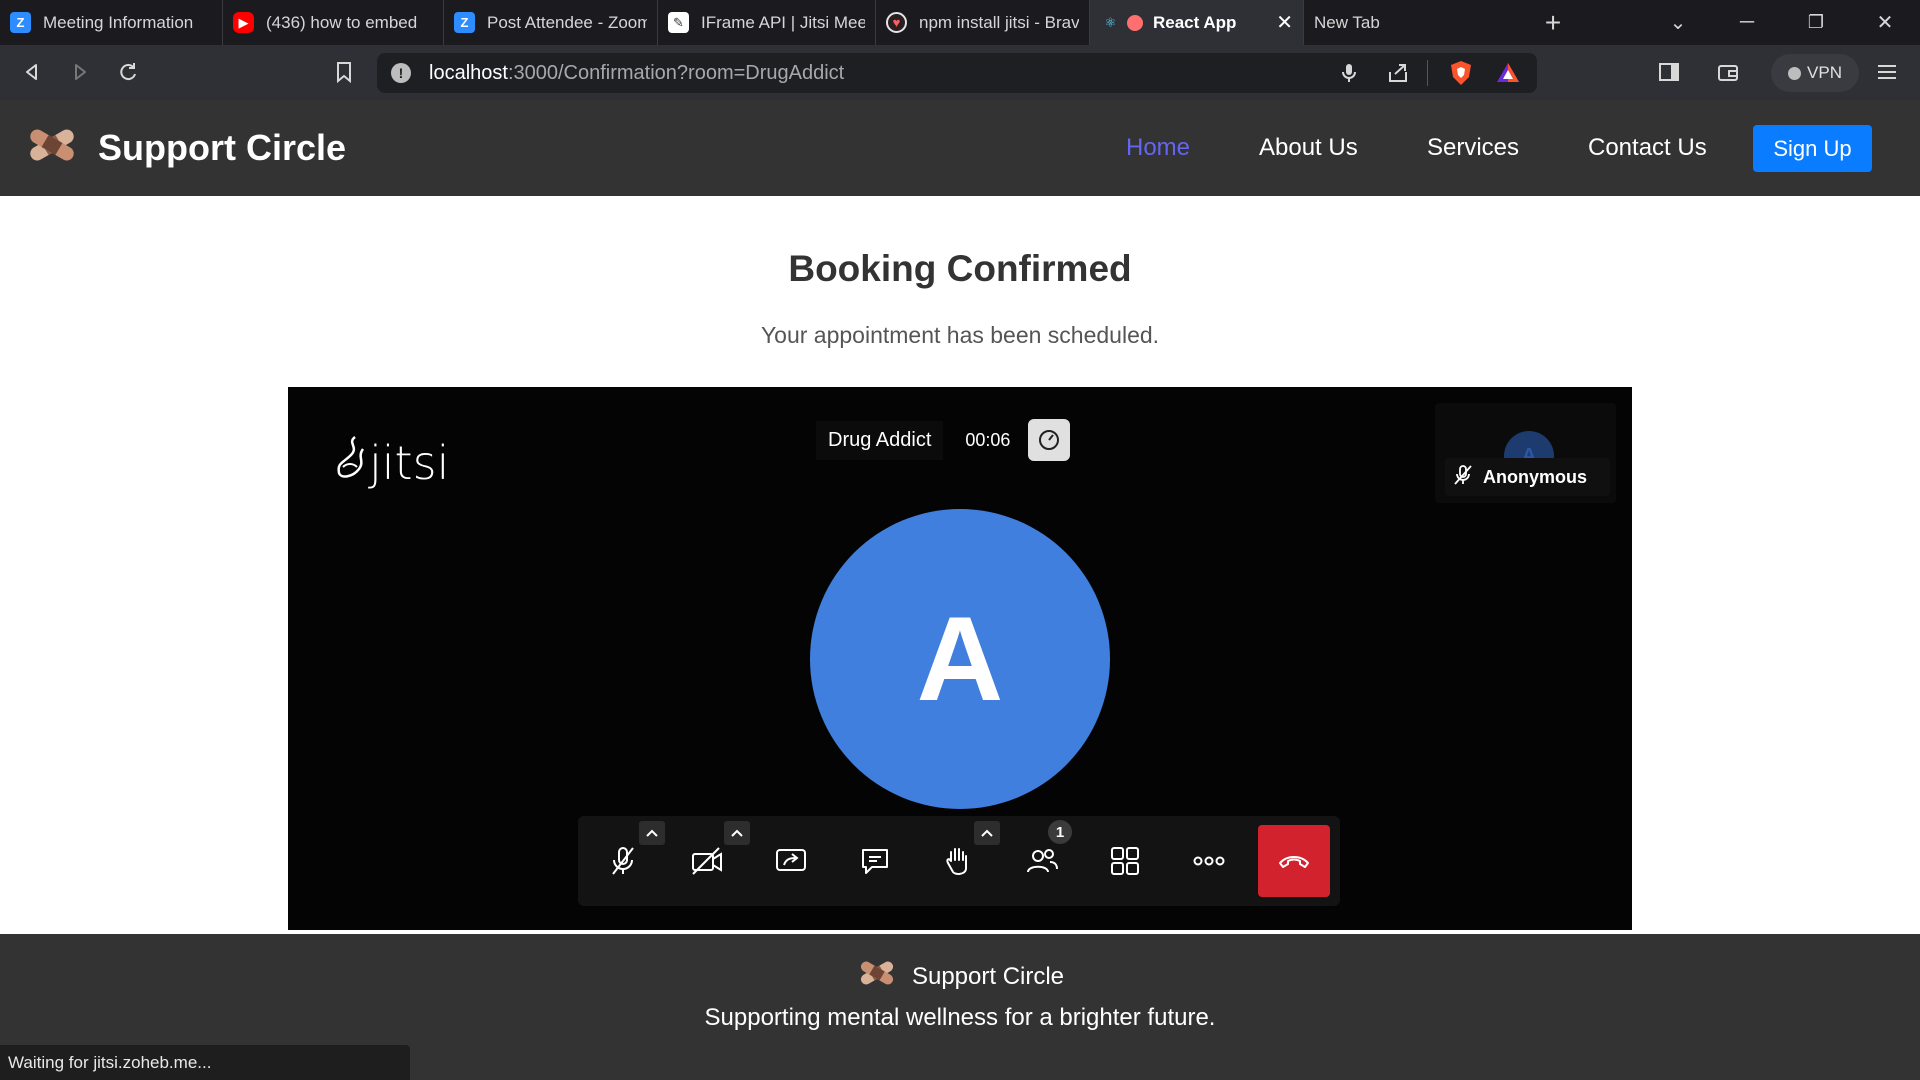  What do you see at coordinates (344, 72) in the screenshot?
I see `bookmark-icon` at bounding box center [344, 72].